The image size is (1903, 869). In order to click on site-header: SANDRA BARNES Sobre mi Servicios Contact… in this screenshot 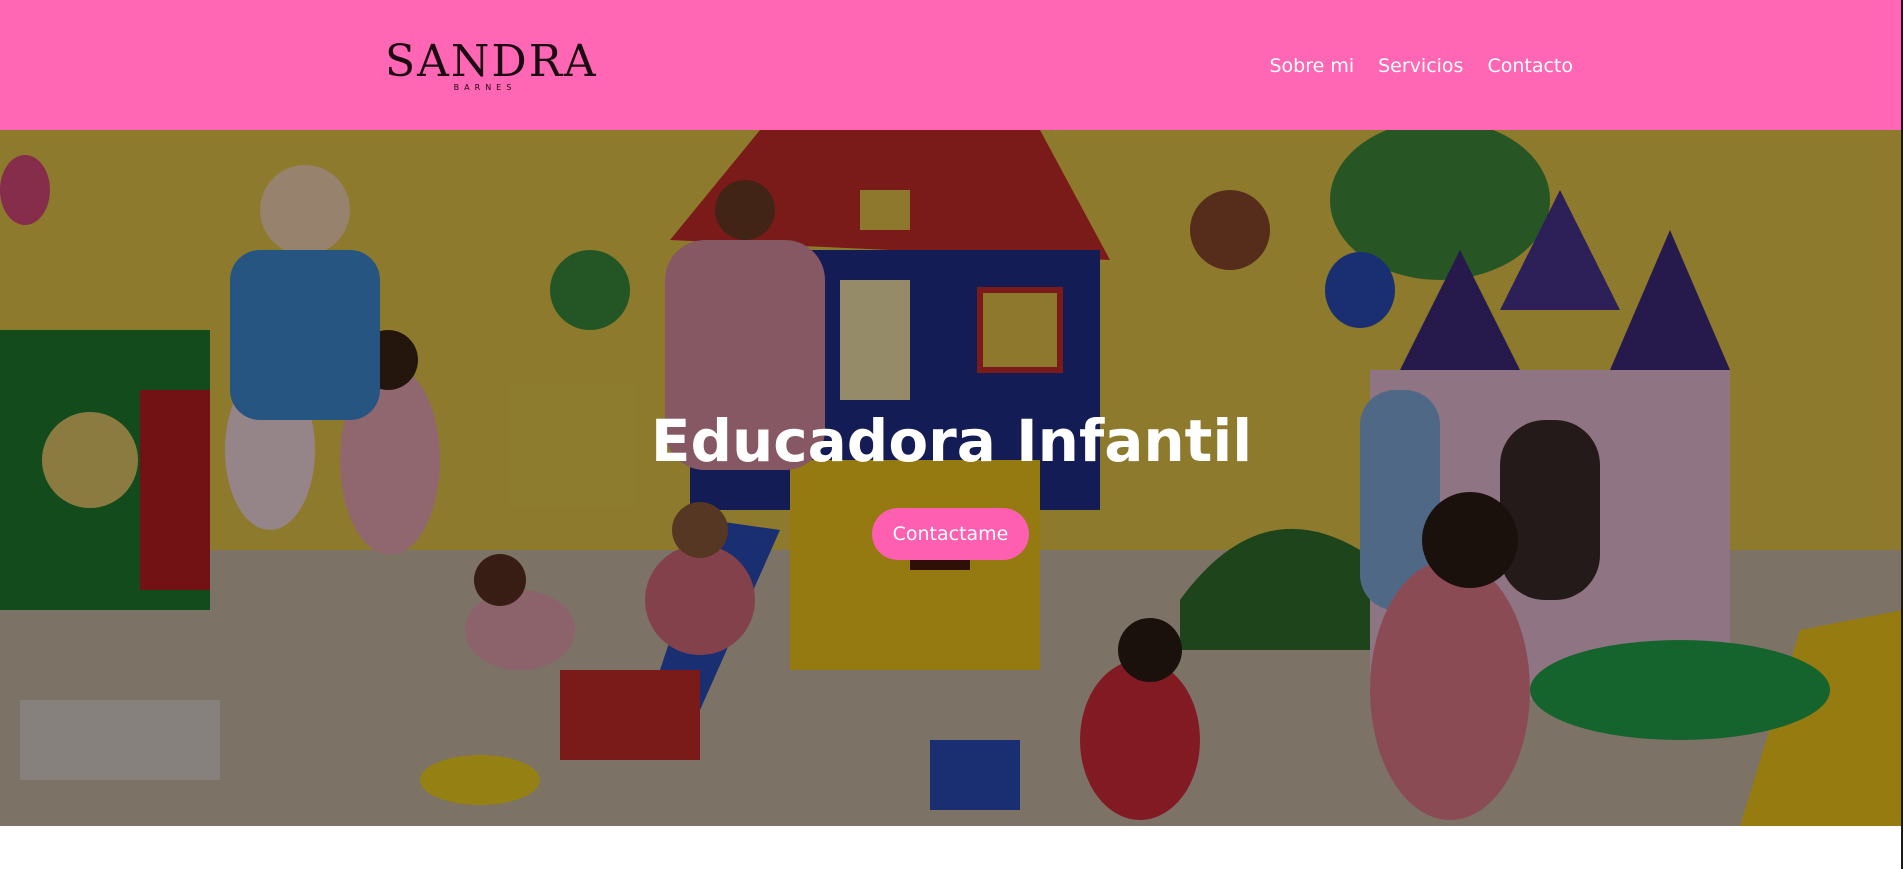, I will do `click(951, 65)`.